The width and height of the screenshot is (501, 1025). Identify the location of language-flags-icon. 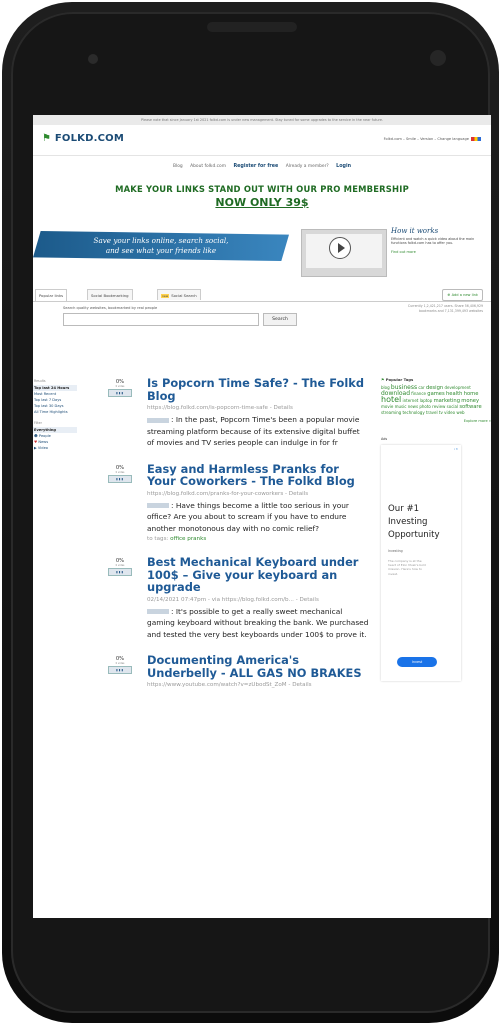
(476, 139).